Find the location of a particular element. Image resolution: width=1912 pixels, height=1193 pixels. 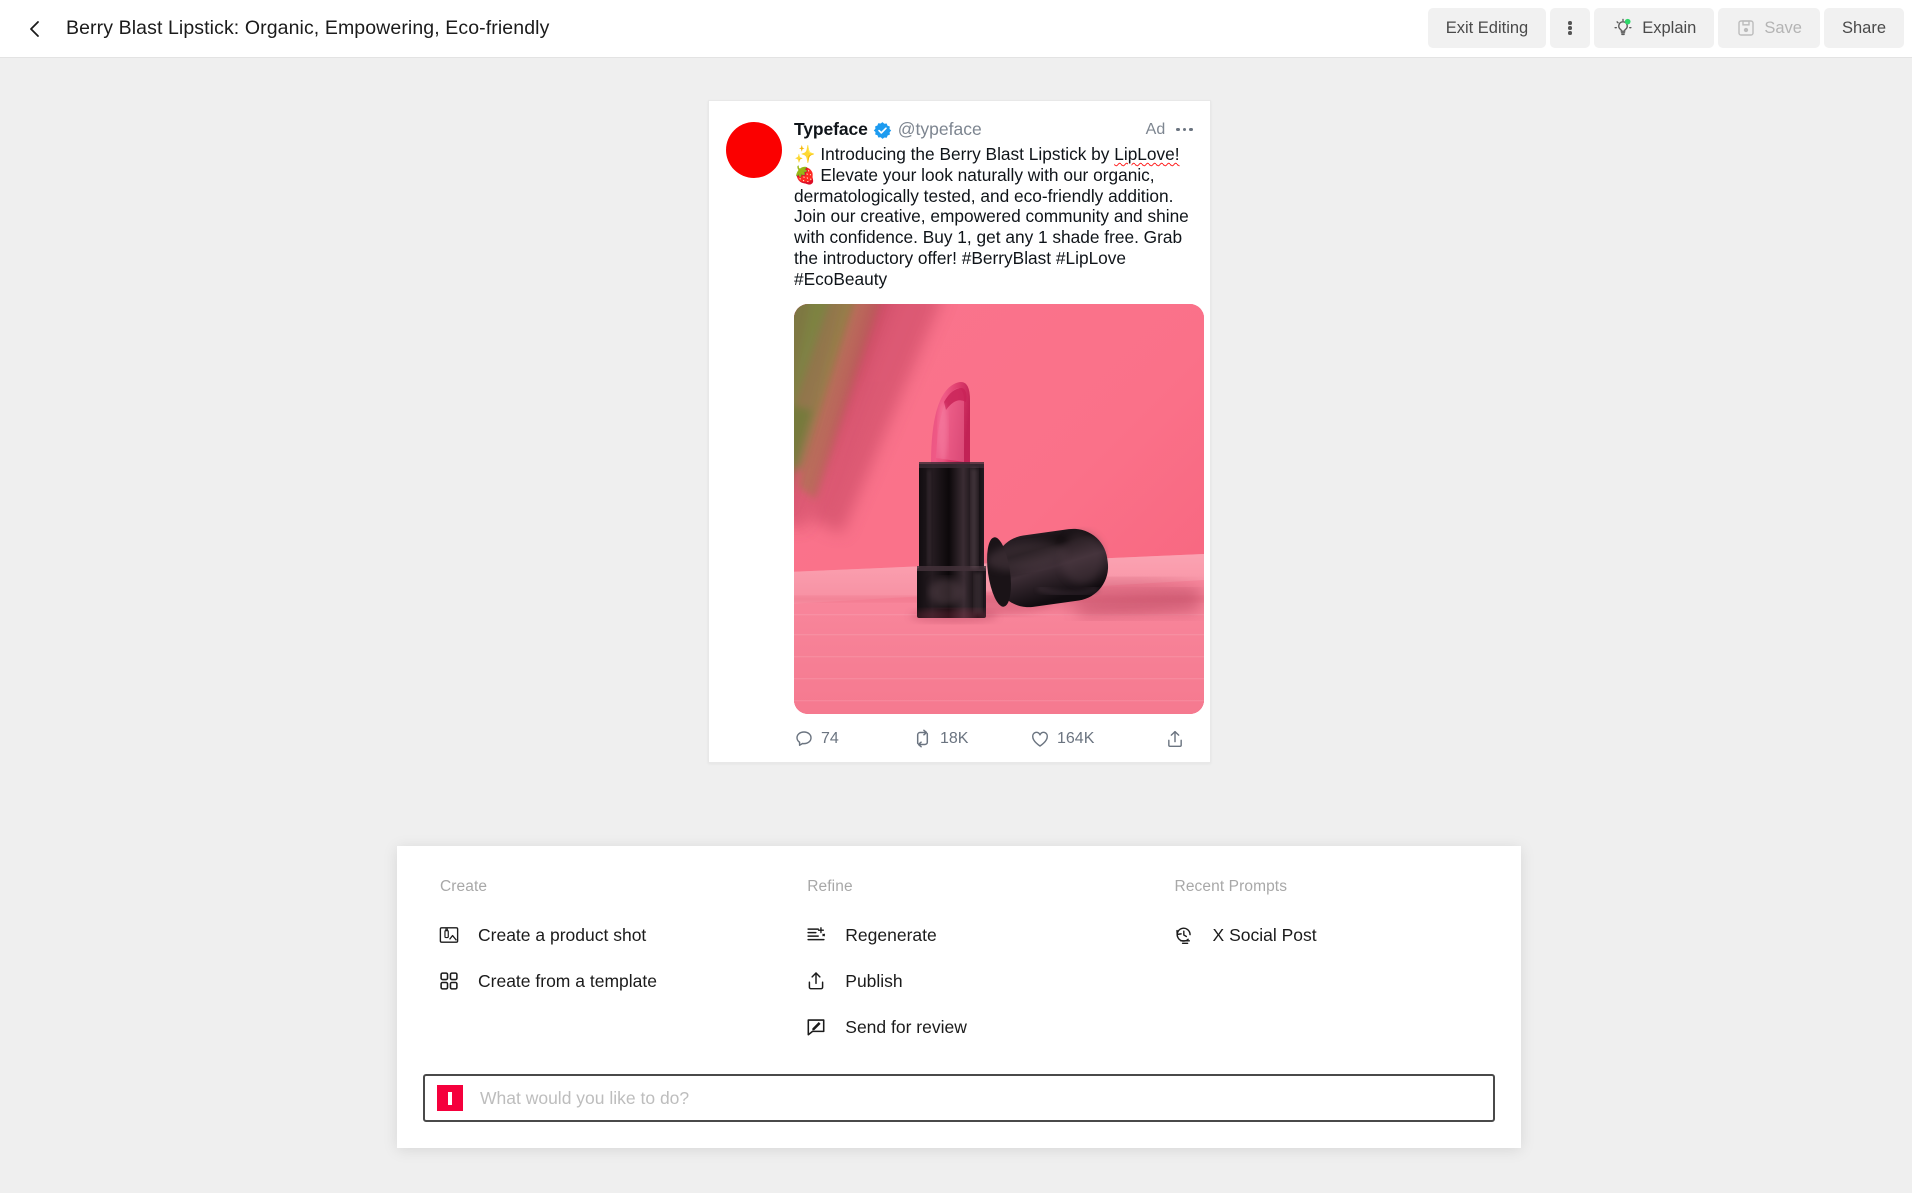

explain-label: Explain is located at coordinates (1669, 27).